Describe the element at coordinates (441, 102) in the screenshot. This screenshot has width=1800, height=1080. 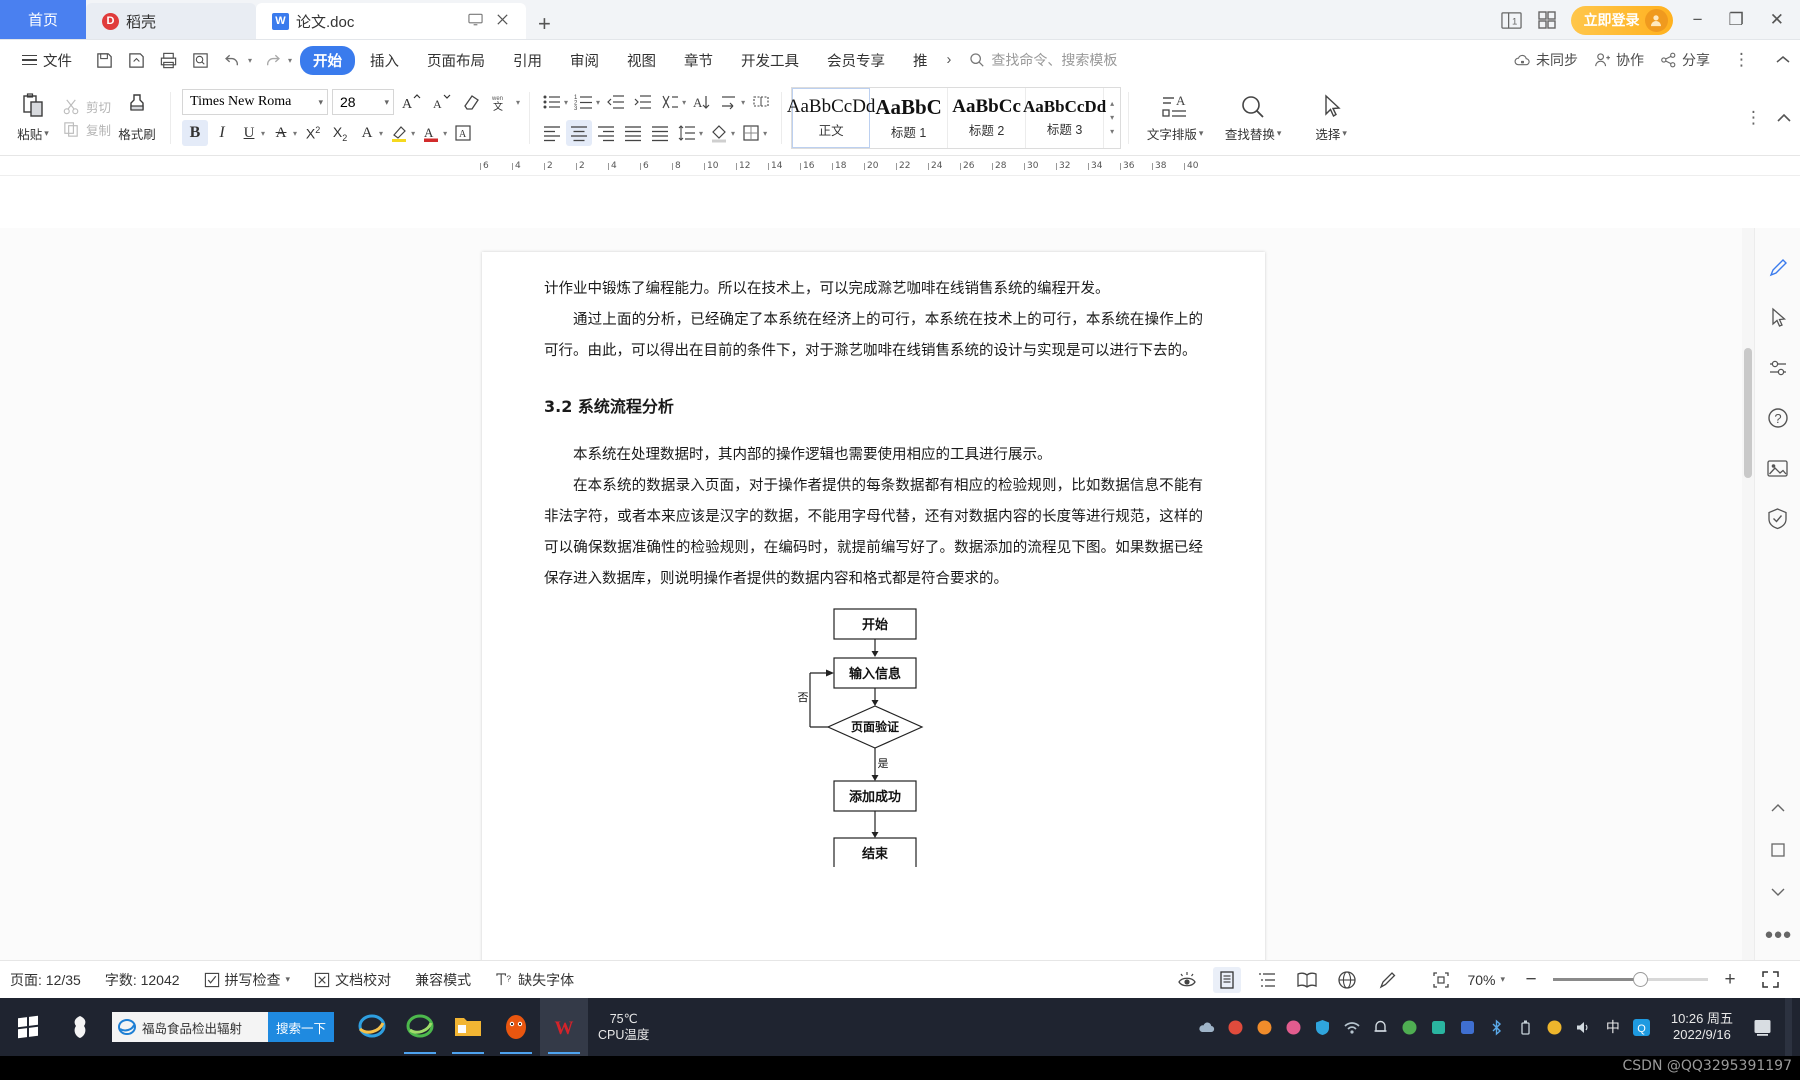
I see `decrease-font-size-button: A` at that location.